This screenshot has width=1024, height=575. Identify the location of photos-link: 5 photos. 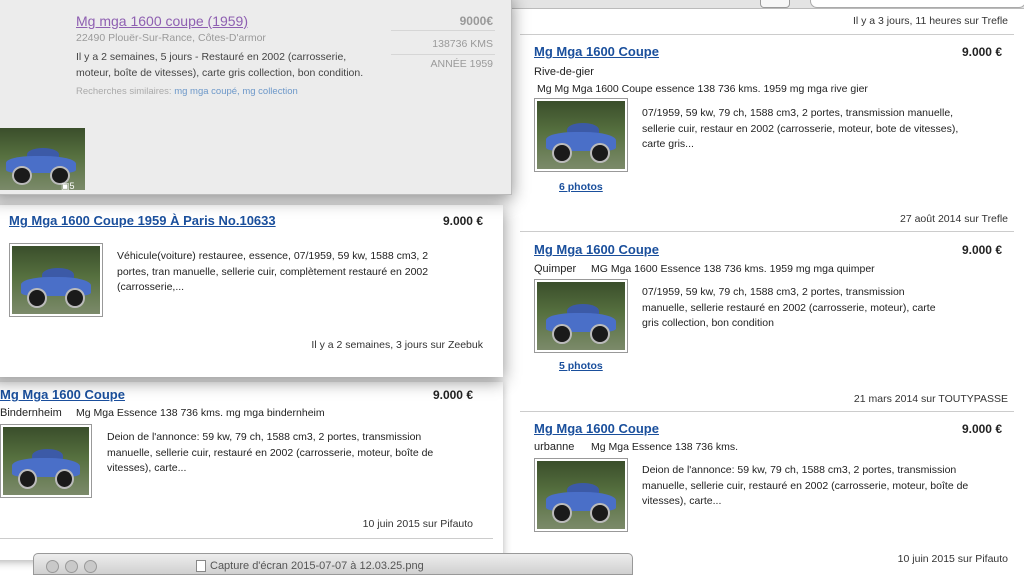
(581, 366).